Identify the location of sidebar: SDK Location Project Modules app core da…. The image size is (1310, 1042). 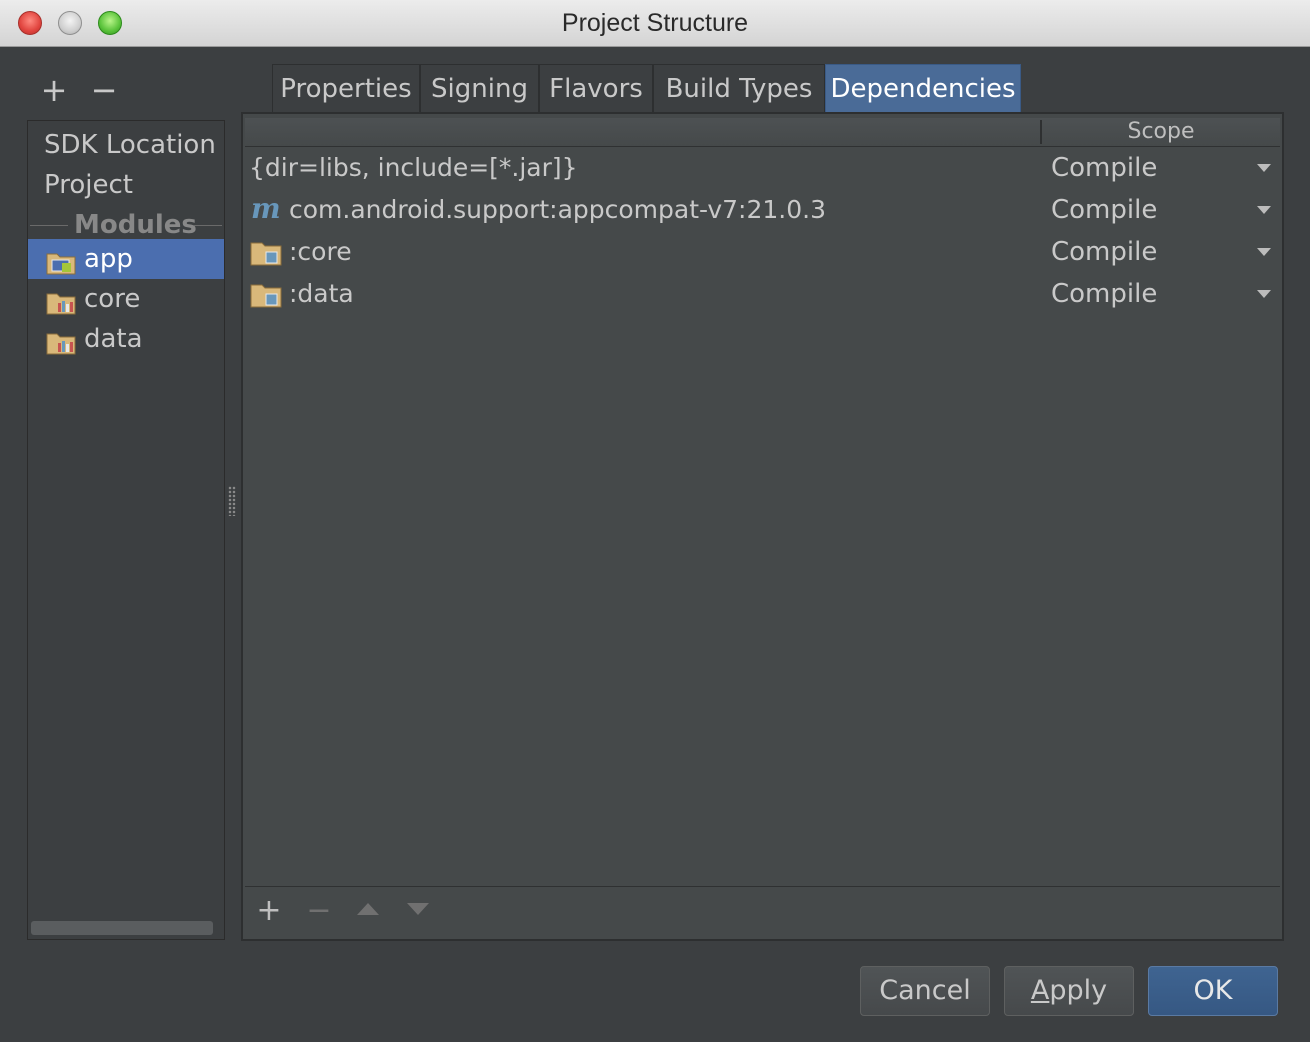
(126, 530).